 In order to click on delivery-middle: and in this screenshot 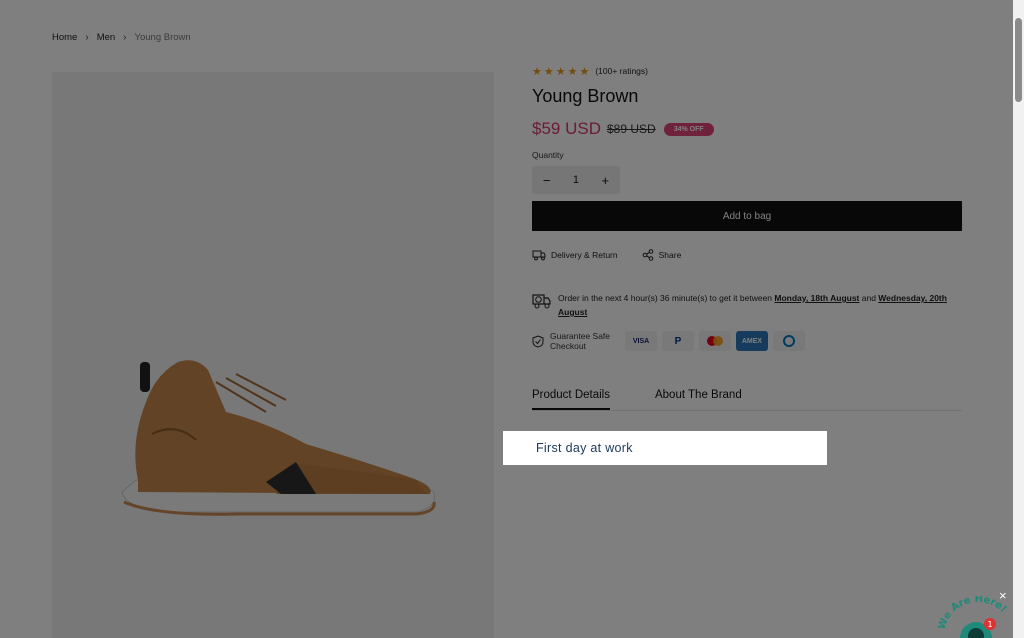, I will do `click(869, 298)`.